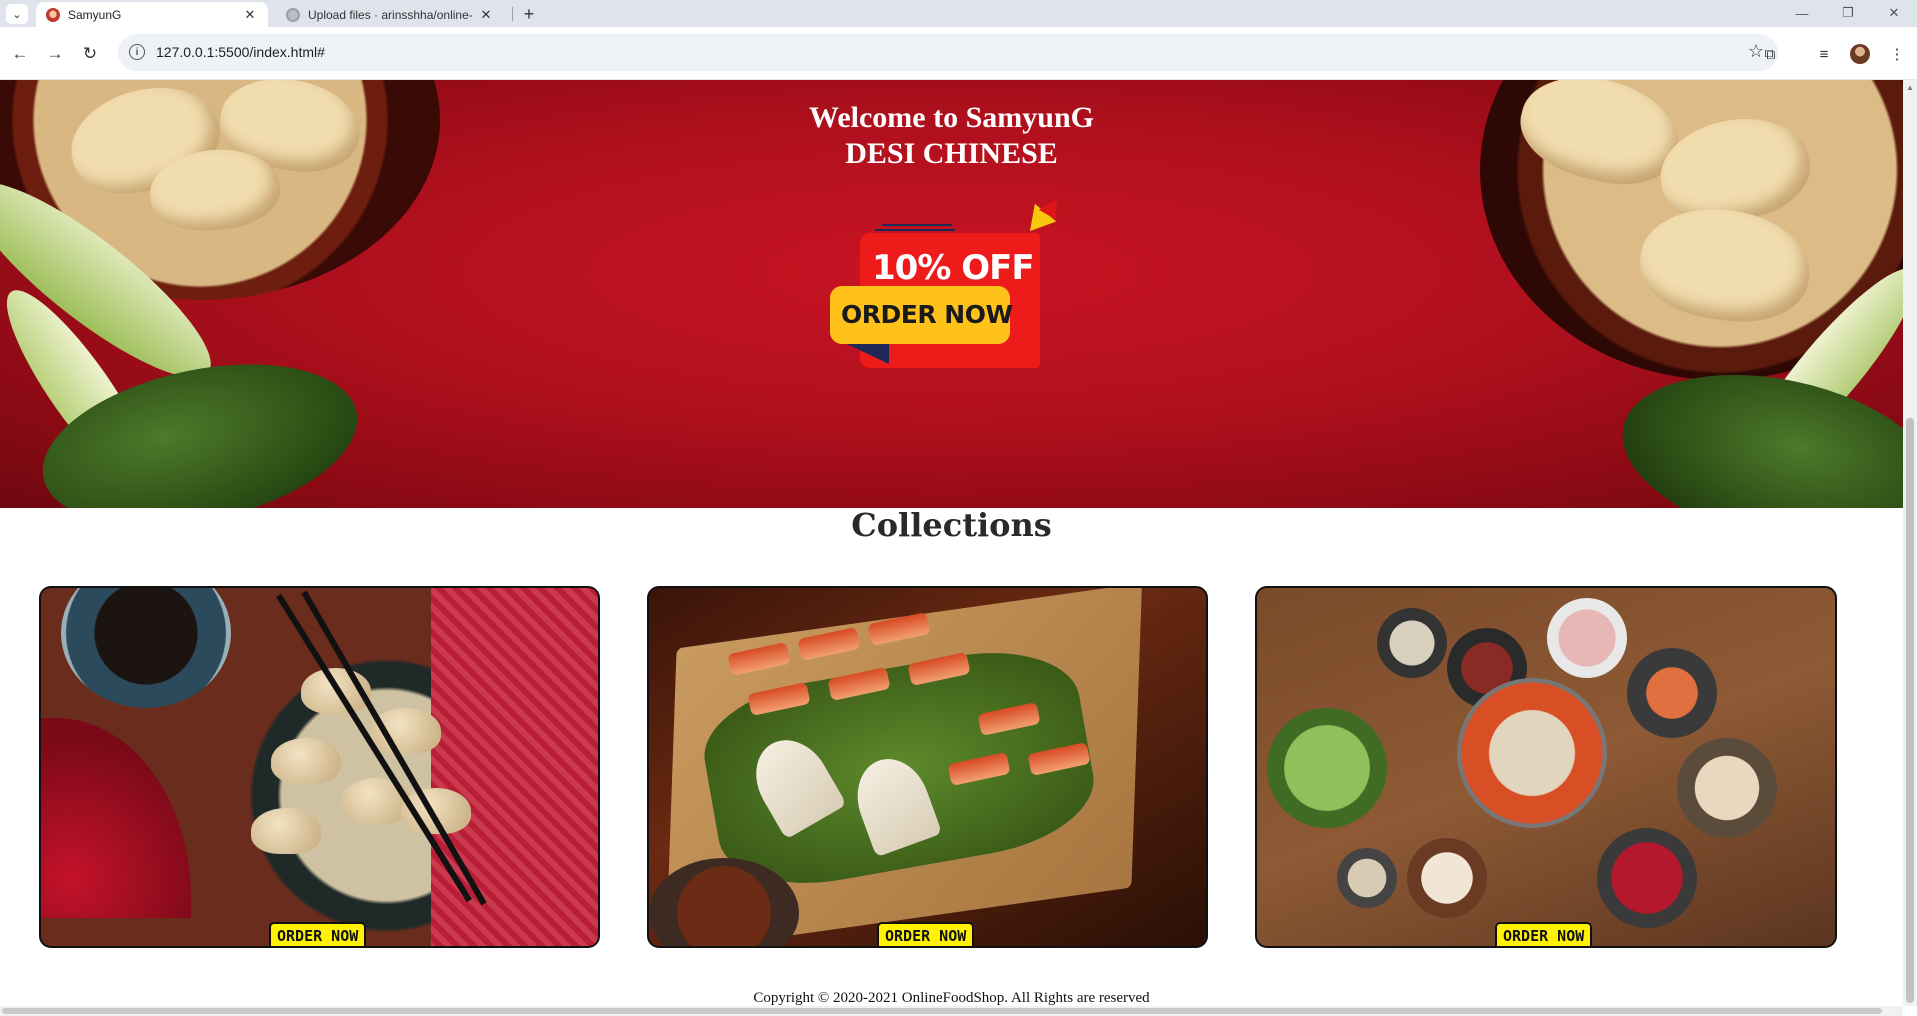 This screenshot has height=1016, width=1917. What do you see at coordinates (1910, 87) in the screenshot?
I see `scroll-up-icon: ▲` at bounding box center [1910, 87].